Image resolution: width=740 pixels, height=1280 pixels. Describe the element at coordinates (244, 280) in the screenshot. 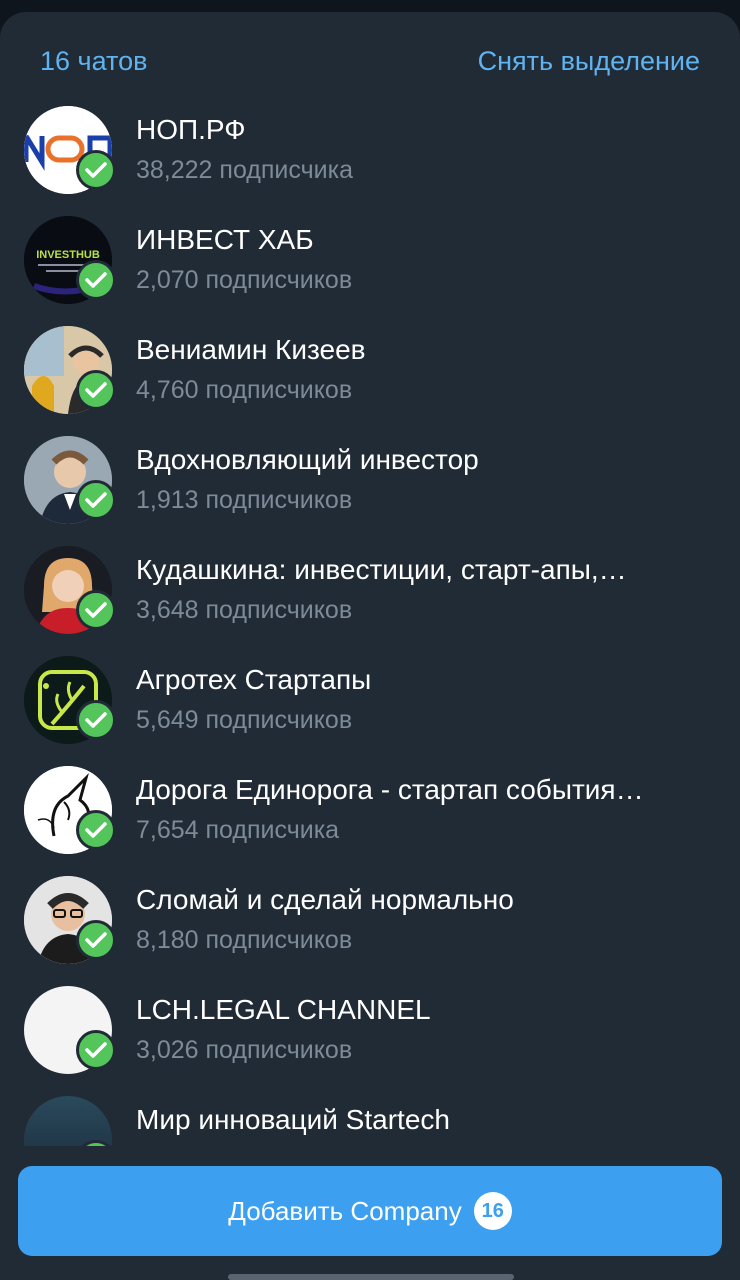

I see `chat-subscribers: 2,070 подписчиков` at that location.